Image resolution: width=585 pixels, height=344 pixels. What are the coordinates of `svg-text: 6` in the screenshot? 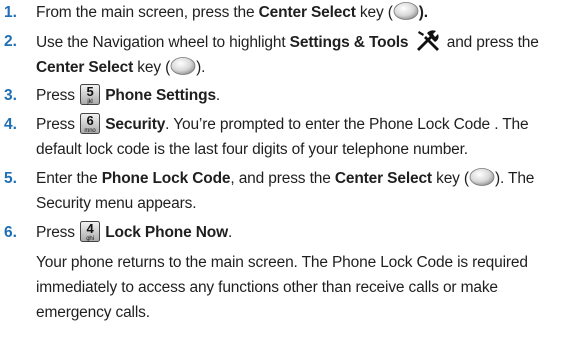 It's located at (89, 120).